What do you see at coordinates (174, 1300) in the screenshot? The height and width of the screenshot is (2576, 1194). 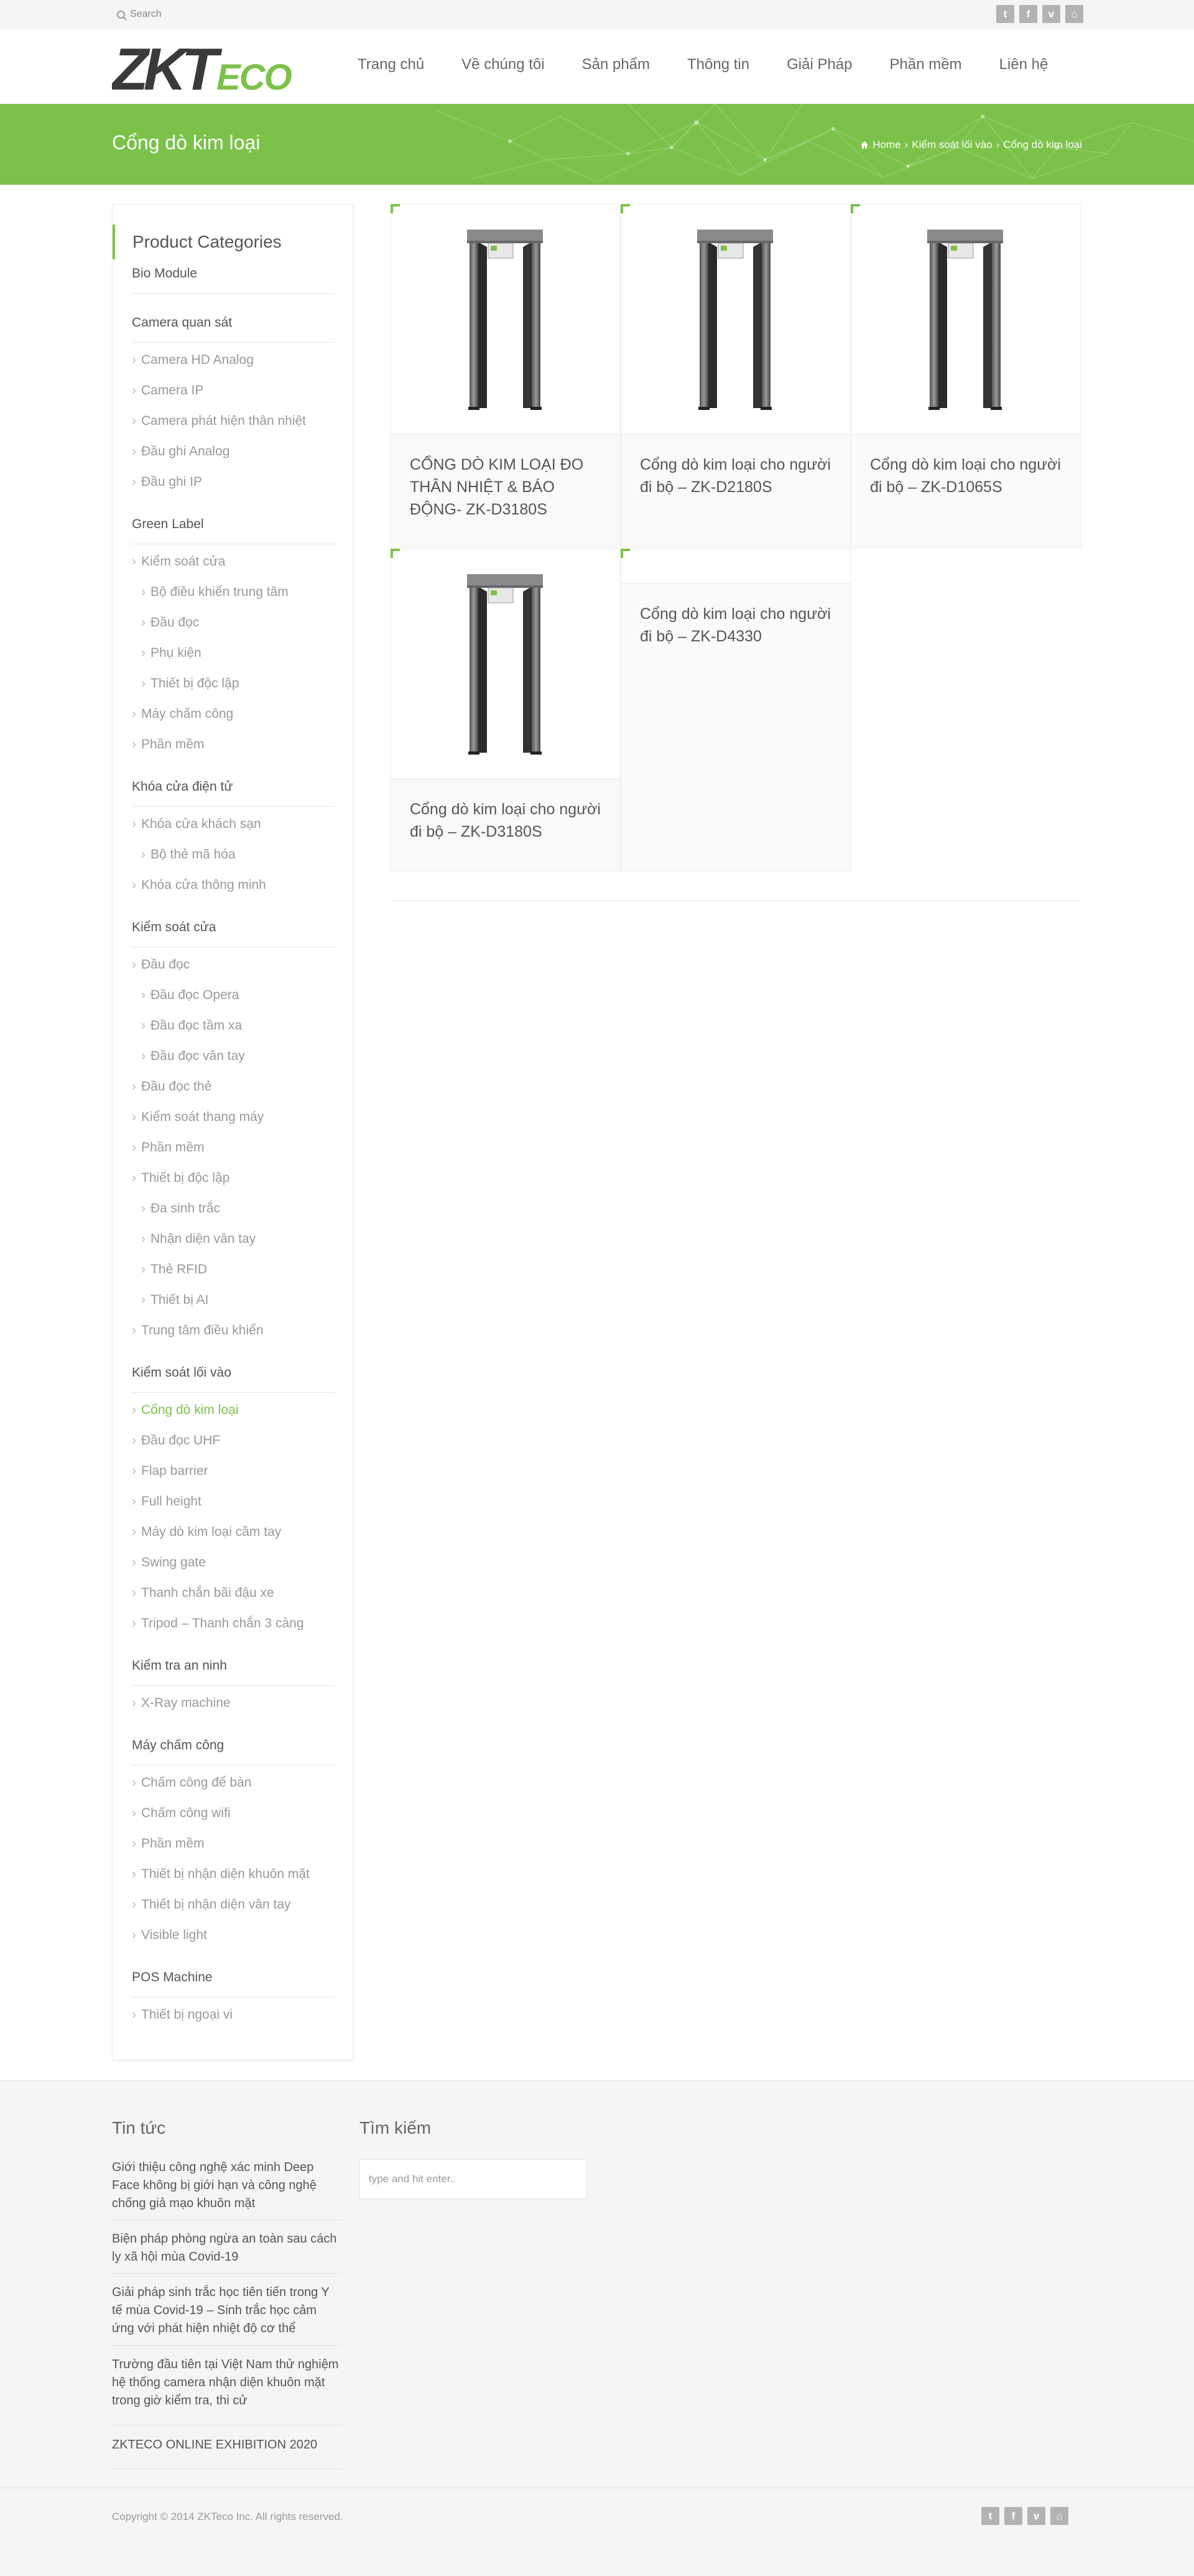 I see `subcategory-item: Thiết bị AI` at bounding box center [174, 1300].